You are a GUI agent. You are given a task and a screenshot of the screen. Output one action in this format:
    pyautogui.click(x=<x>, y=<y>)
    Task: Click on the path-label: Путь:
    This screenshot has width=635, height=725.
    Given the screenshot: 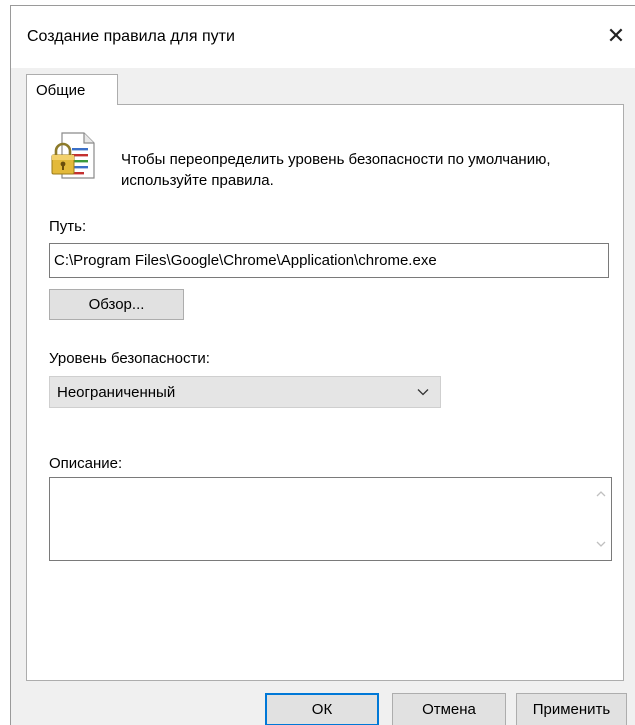 What is the action you would take?
    pyautogui.click(x=68, y=226)
    